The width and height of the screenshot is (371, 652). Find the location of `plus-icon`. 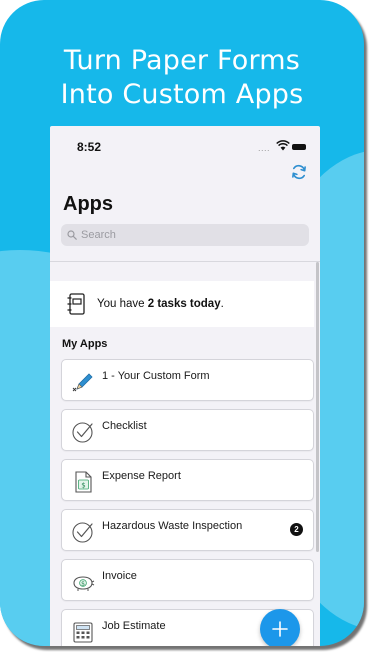

plus-icon is located at coordinates (280, 629).